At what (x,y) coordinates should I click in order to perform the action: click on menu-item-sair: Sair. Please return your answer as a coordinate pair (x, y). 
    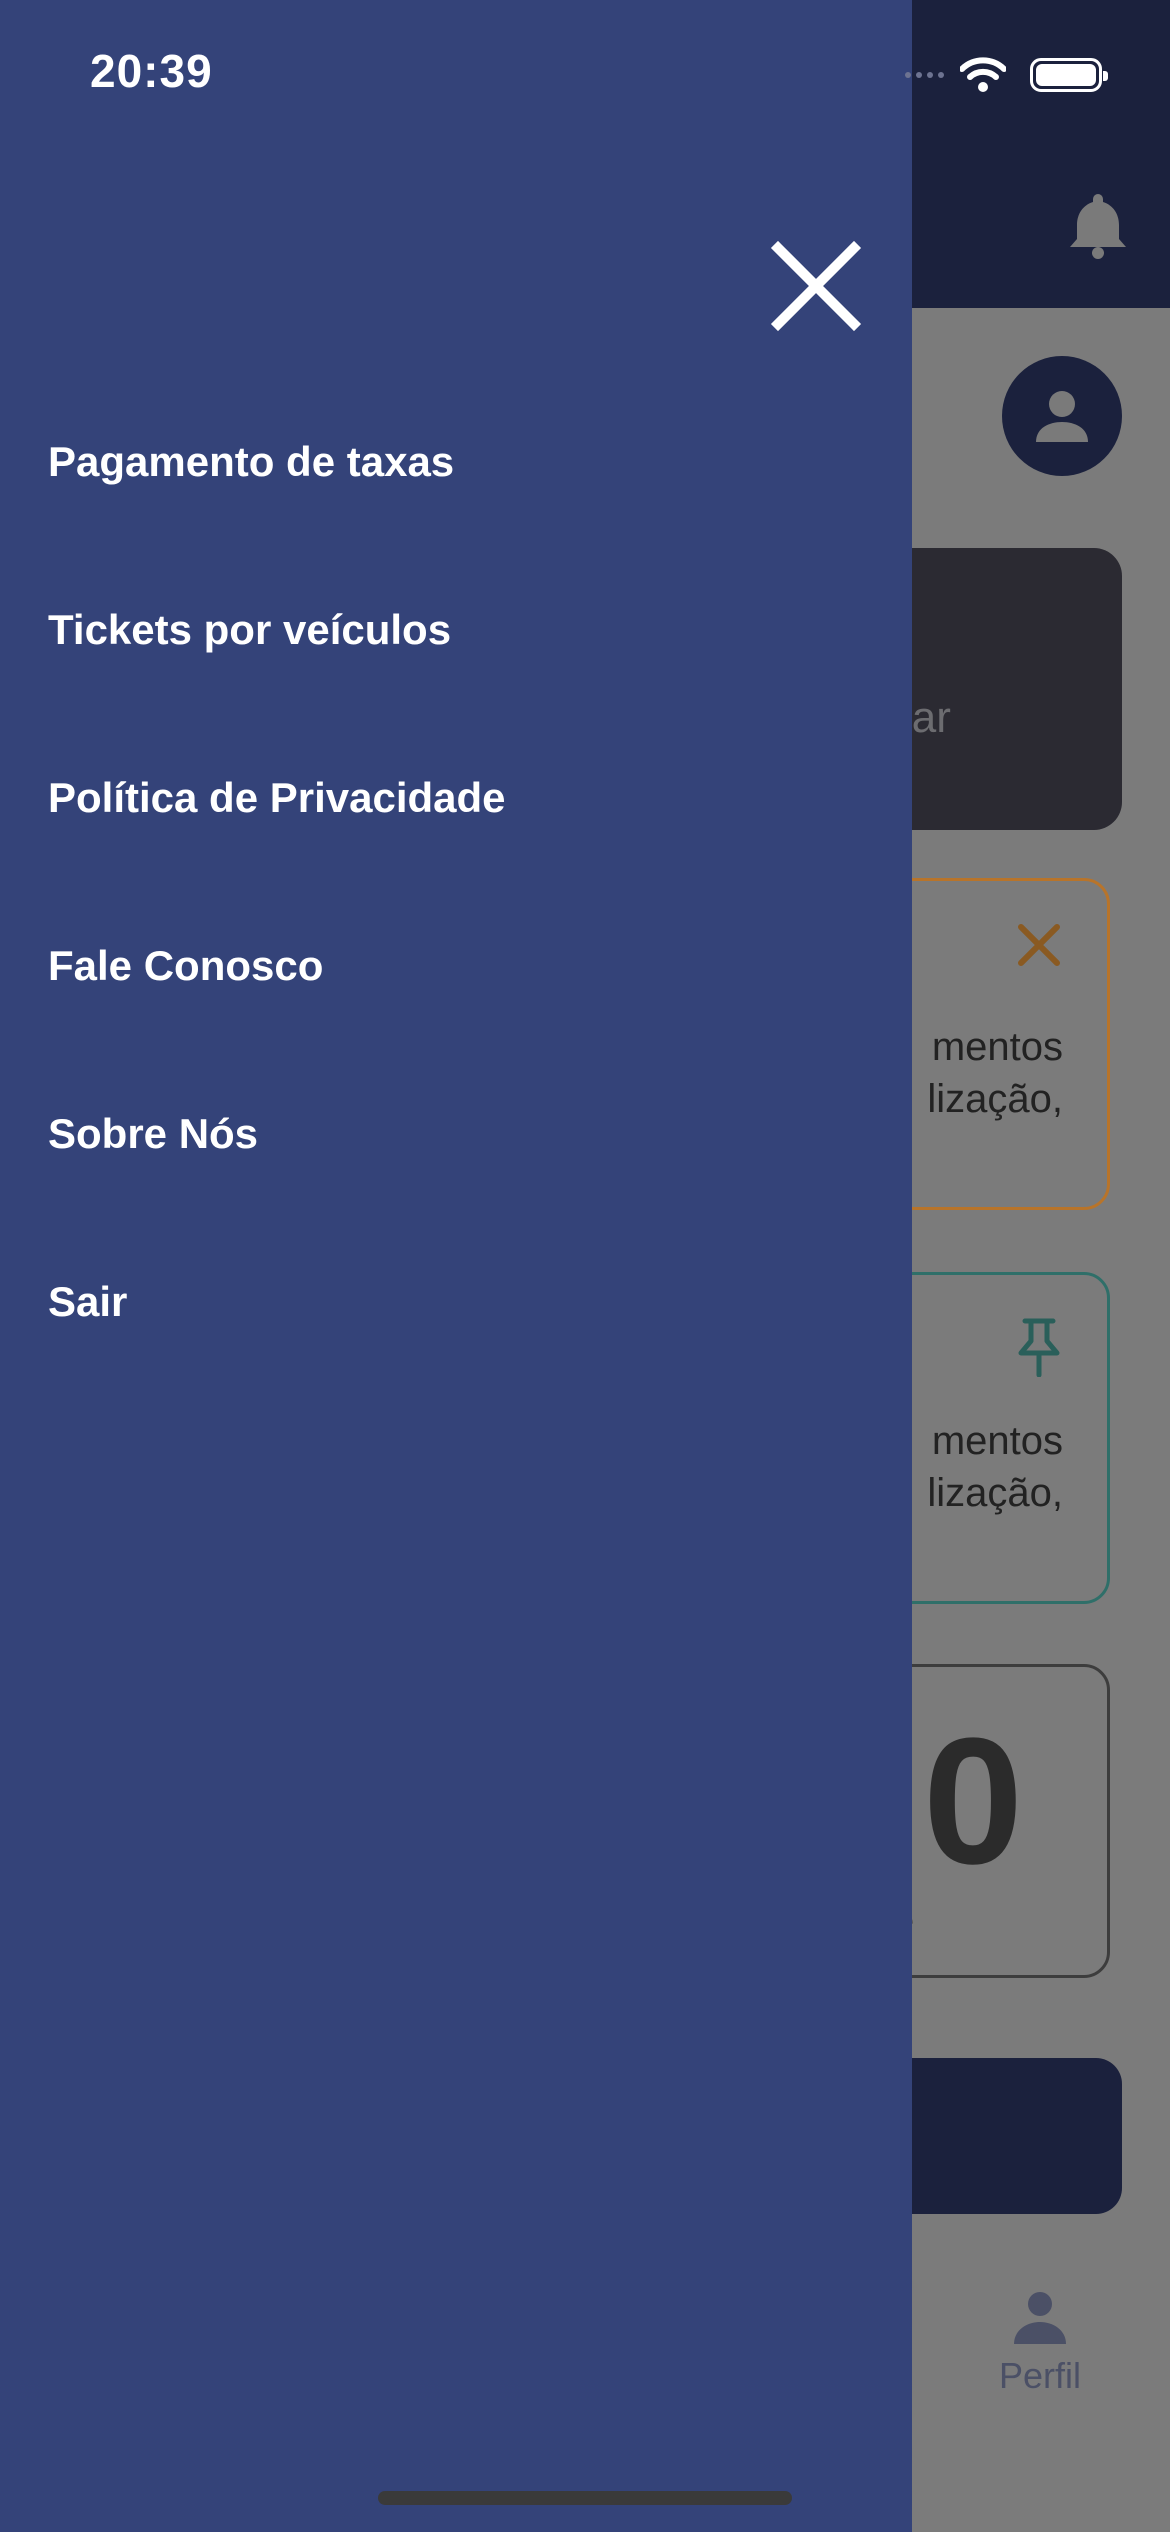
    Looking at the image, I should click on (458, 1354).